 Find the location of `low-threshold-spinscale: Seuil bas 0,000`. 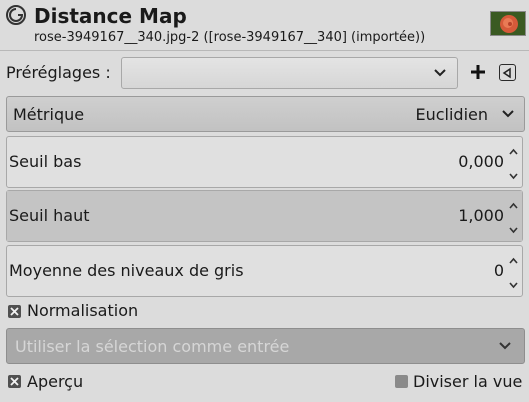

low-threshold-spinscale: Seuil bas 0,000 is located at coordinates (264, 162).